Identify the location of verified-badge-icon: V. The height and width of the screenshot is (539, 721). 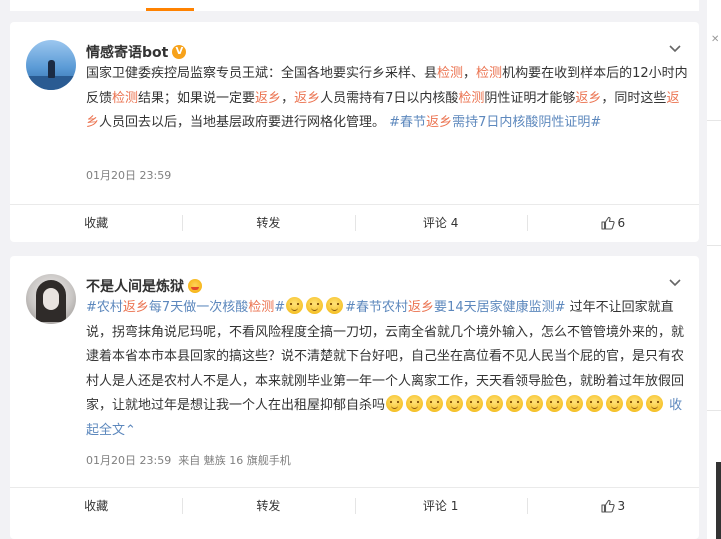
(179, 52).